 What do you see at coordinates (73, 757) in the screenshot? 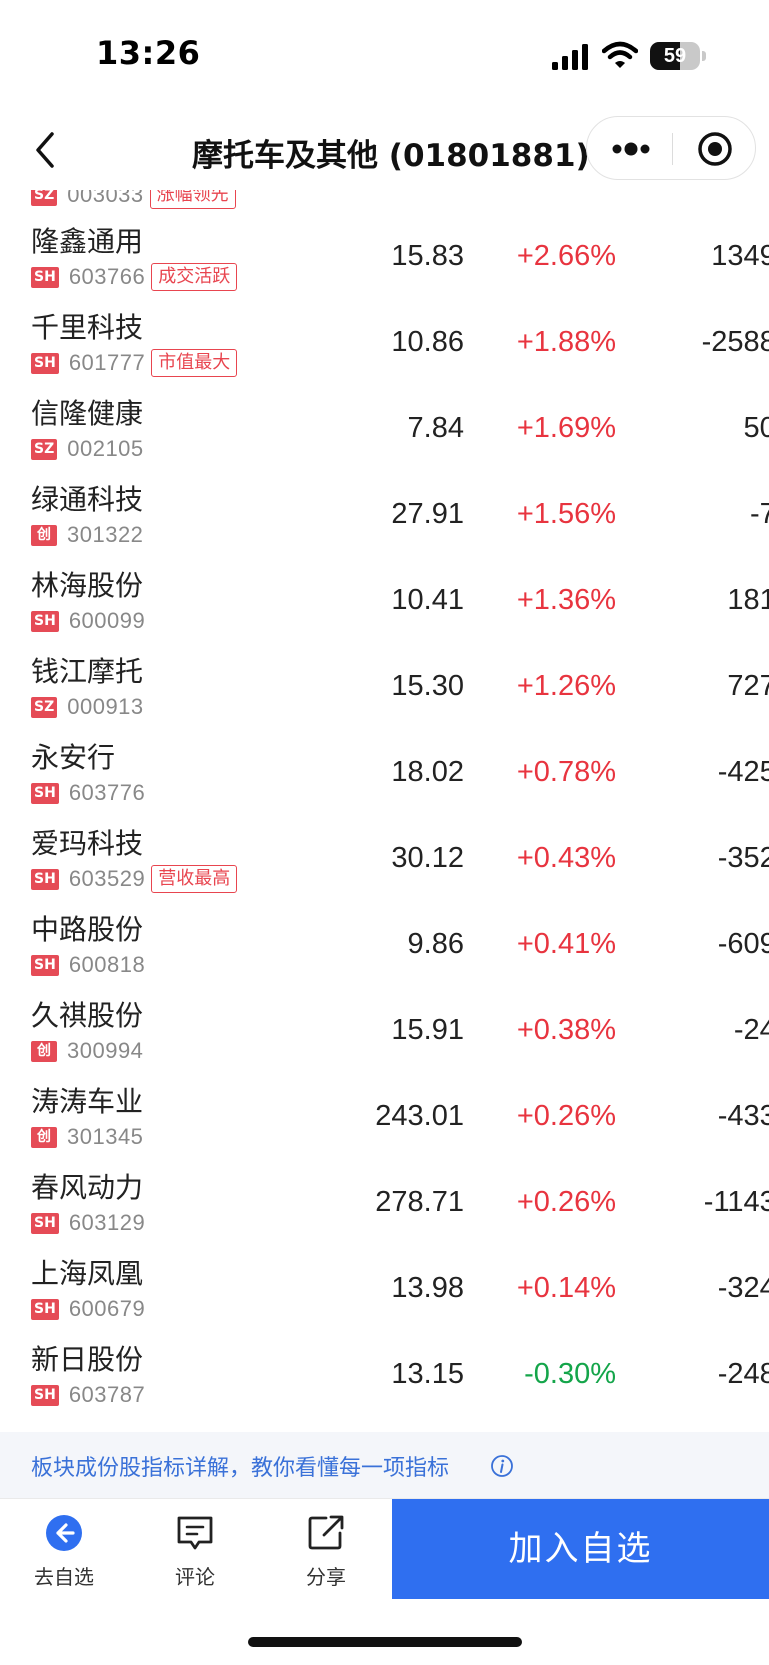
I see `stock-name: 永安行` at bounding box center [73, 757].